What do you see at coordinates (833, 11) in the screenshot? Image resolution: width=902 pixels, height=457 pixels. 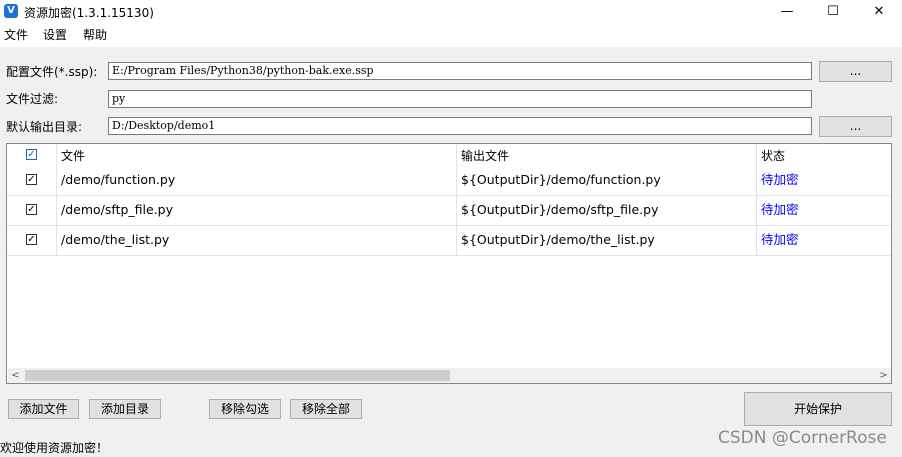 I see `maximize-button: ☐` at bounding box center [833, 11].